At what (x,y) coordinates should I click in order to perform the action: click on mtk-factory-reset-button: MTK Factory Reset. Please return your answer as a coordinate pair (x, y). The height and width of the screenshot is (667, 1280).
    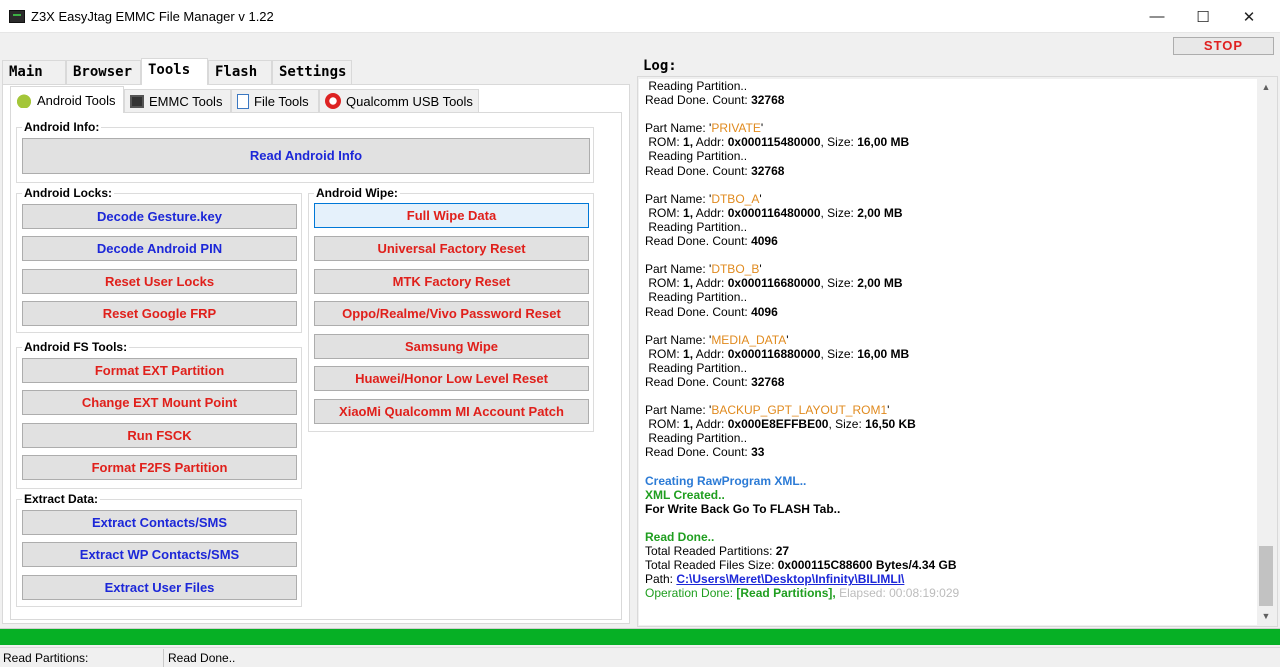
    Looking at the image, I should click on (451, 281).